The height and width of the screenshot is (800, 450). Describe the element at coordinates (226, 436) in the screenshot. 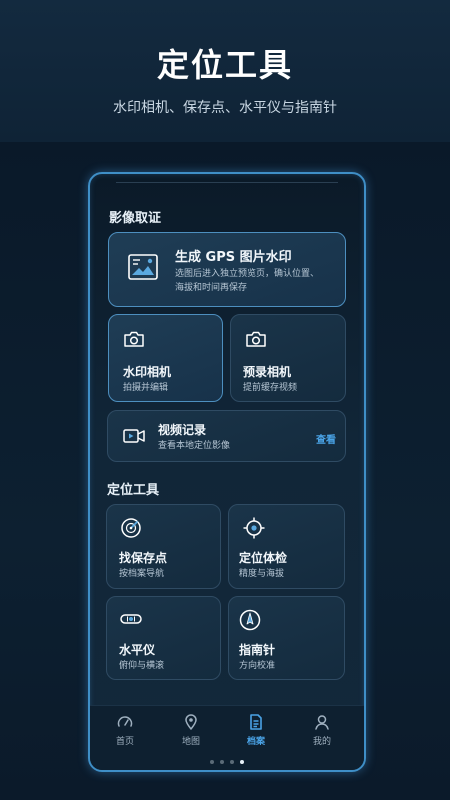

I see `video-record-card: 视频记录 查看本地定位影像 查看` at that location.